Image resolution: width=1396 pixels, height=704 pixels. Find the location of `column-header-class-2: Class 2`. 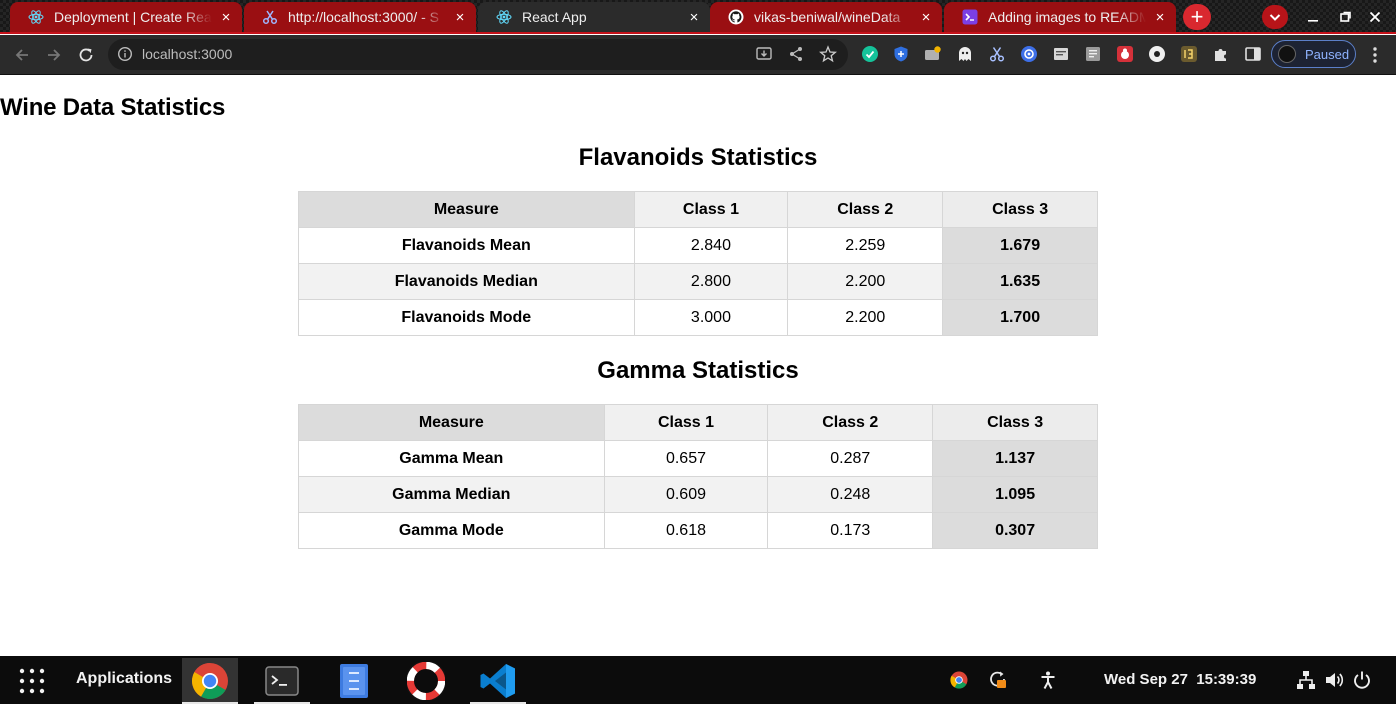

column-header-class-2: Class 2 is located at coordinates (865, 209).